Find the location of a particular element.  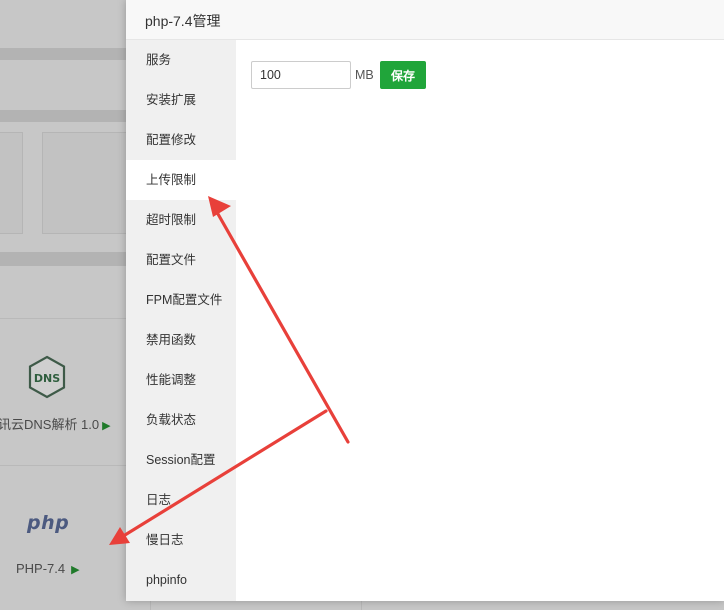

bg-panel is located at coordinates (63, 85).